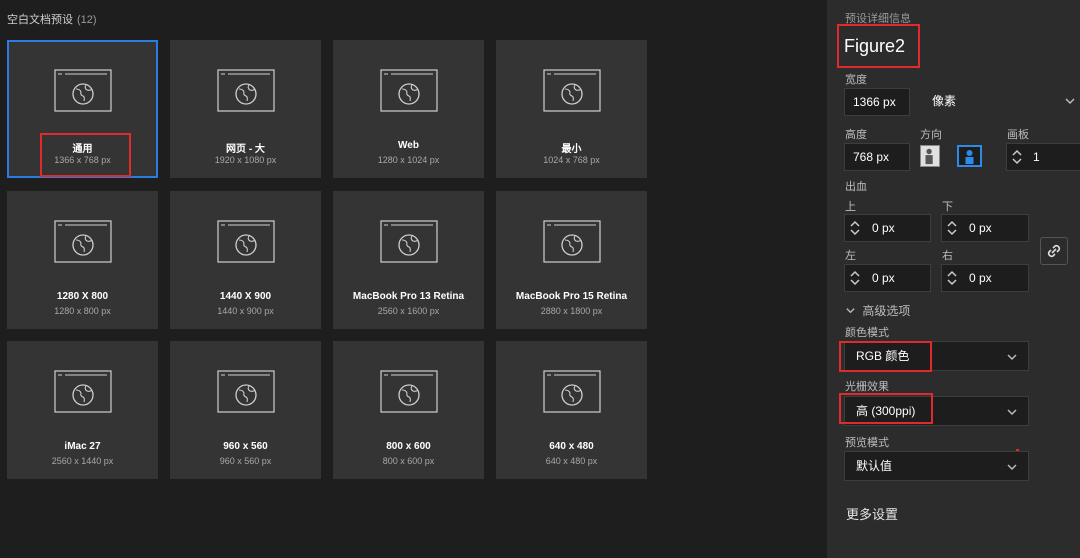 The height and width of the screenshot is (558, 1080). What do you see at coordinates (82, 311) in the screenshot?
I see `preset-size: 1280 x 800 px` at bounding box center [82, 311].